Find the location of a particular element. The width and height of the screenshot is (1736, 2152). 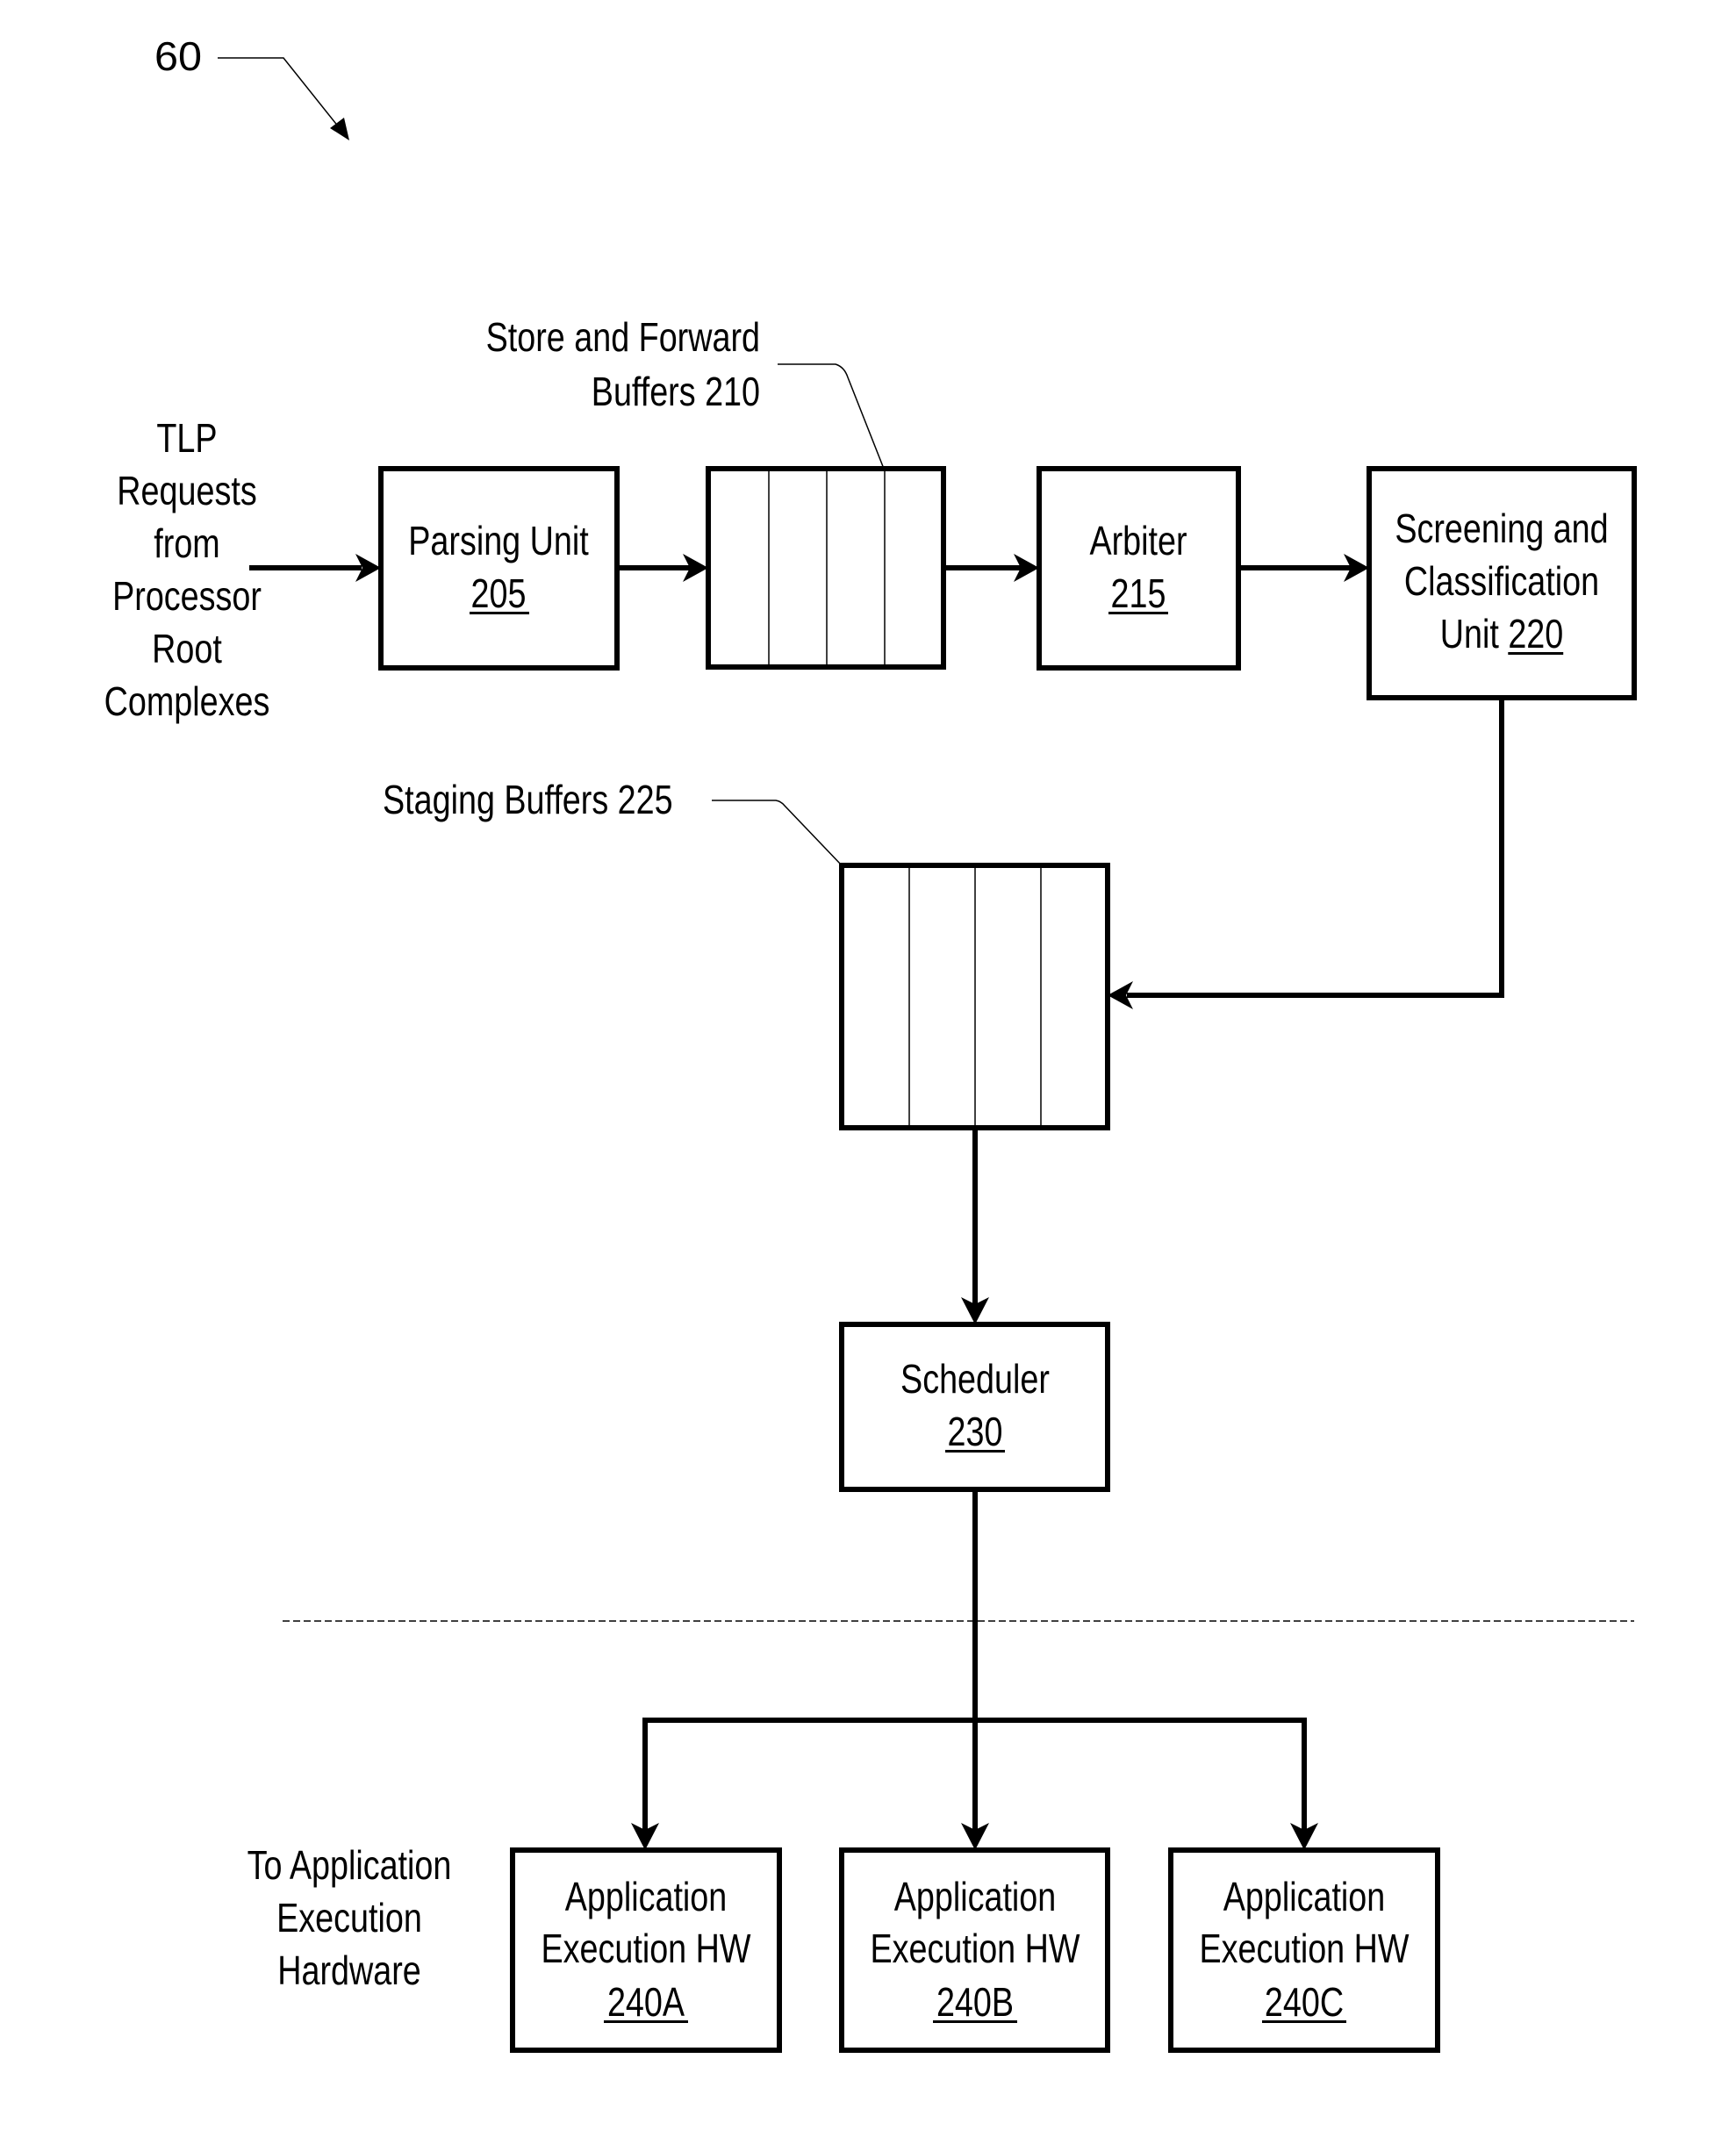

screening-name-line: Classification is located at coordinates (1501, 581).